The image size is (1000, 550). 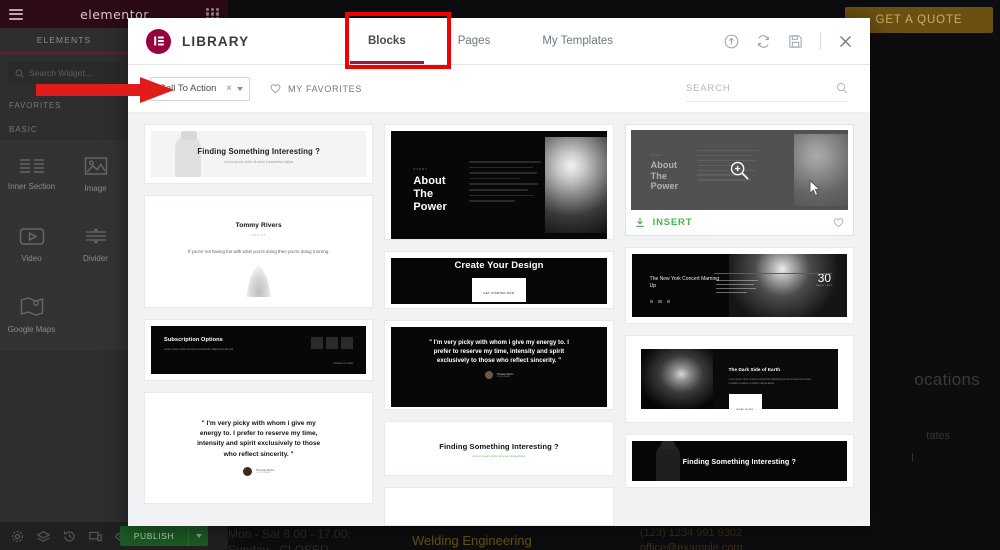 What do you see at coordinates (499, 455) in the screenshot?
I see `card-subtitle: Lorem ipsum dolor sit amet consectetur` at bounding box center [499, 455].